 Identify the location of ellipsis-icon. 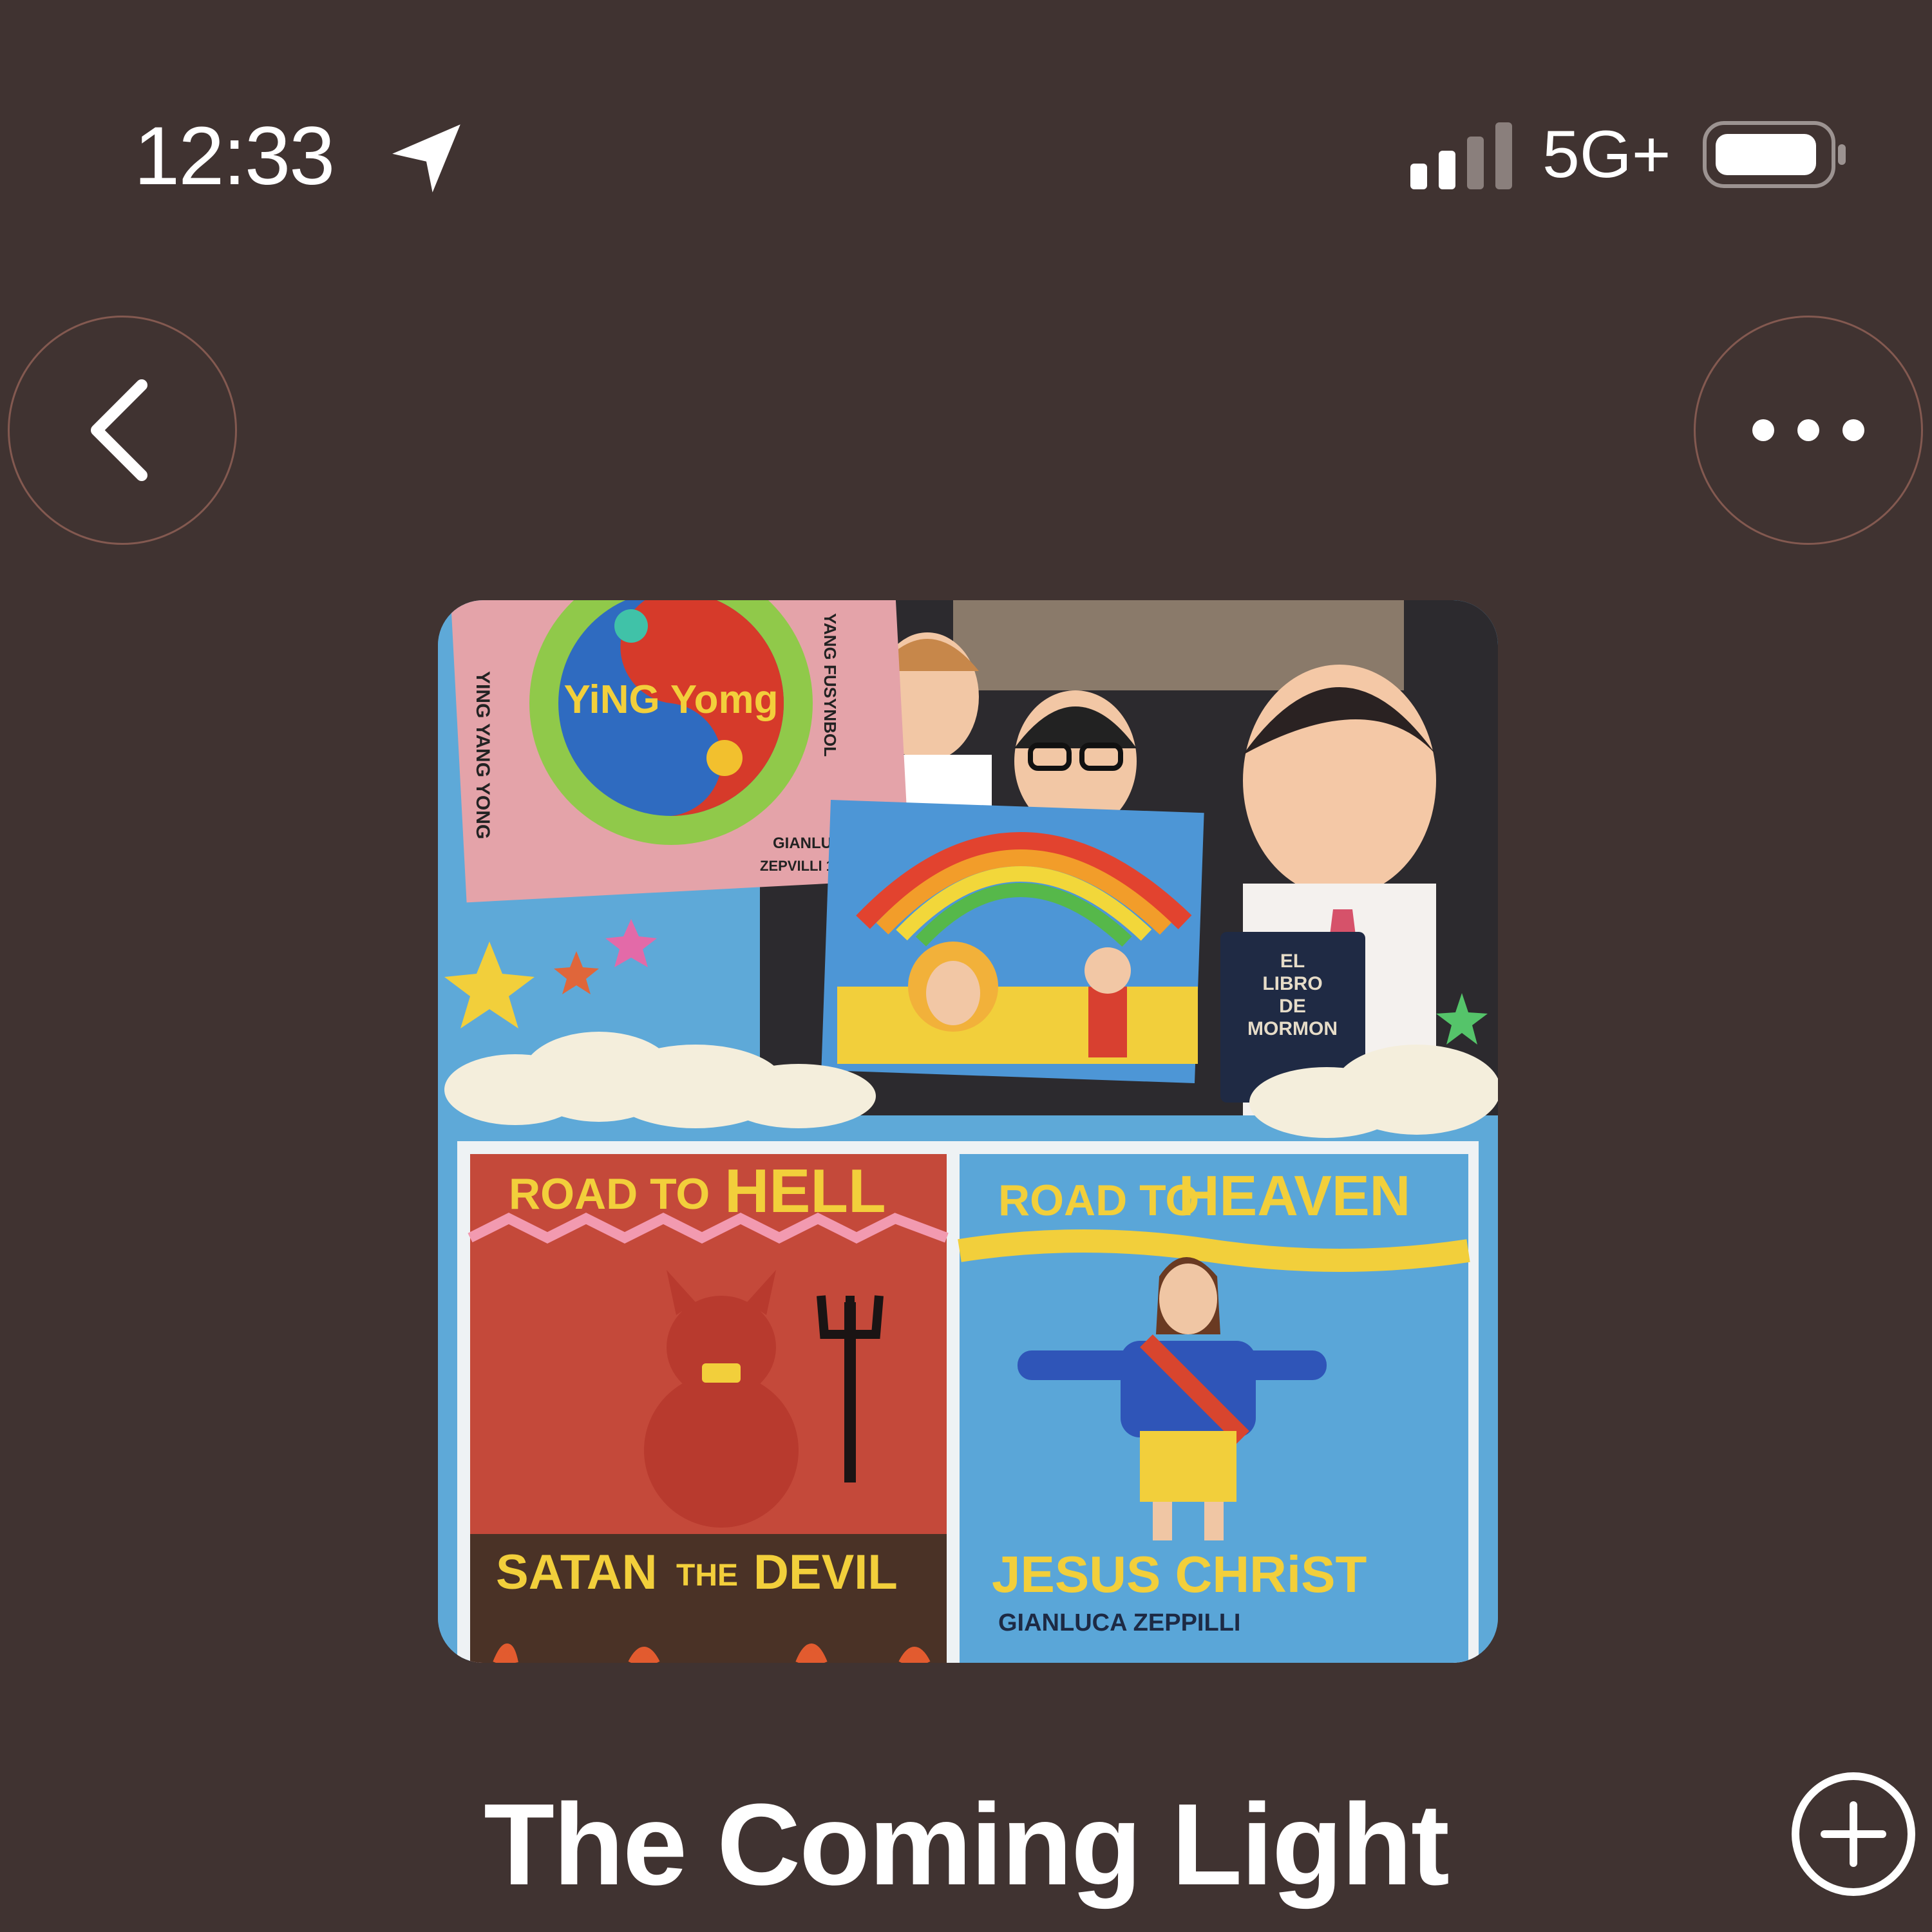
(1808, 430).